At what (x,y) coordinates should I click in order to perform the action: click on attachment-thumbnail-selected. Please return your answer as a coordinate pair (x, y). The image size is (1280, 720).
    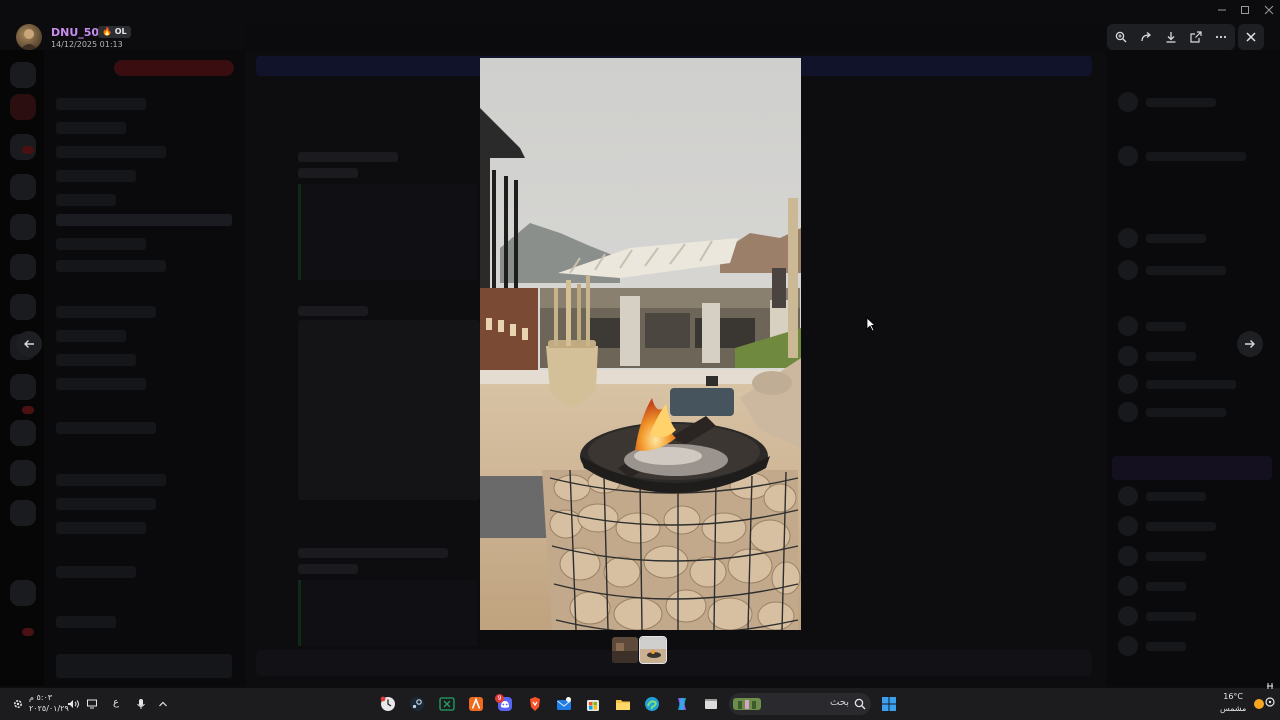
    Looking at the image, I should click on (653, 650).